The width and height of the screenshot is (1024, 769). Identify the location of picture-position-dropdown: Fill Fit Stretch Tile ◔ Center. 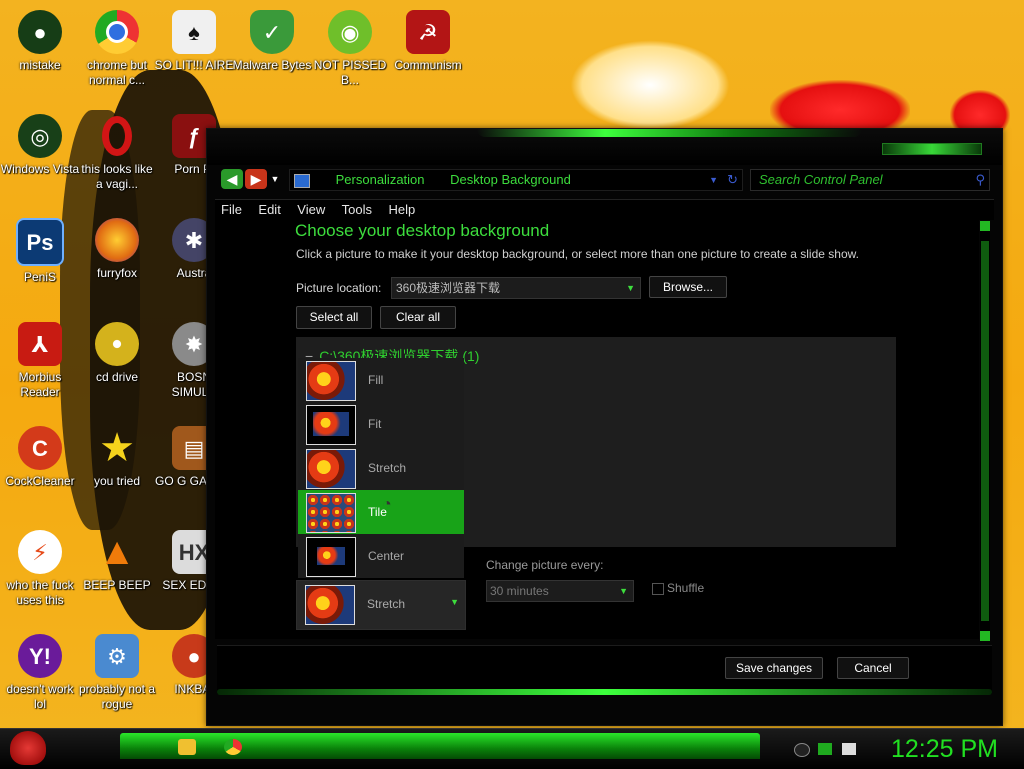
(381, 468).